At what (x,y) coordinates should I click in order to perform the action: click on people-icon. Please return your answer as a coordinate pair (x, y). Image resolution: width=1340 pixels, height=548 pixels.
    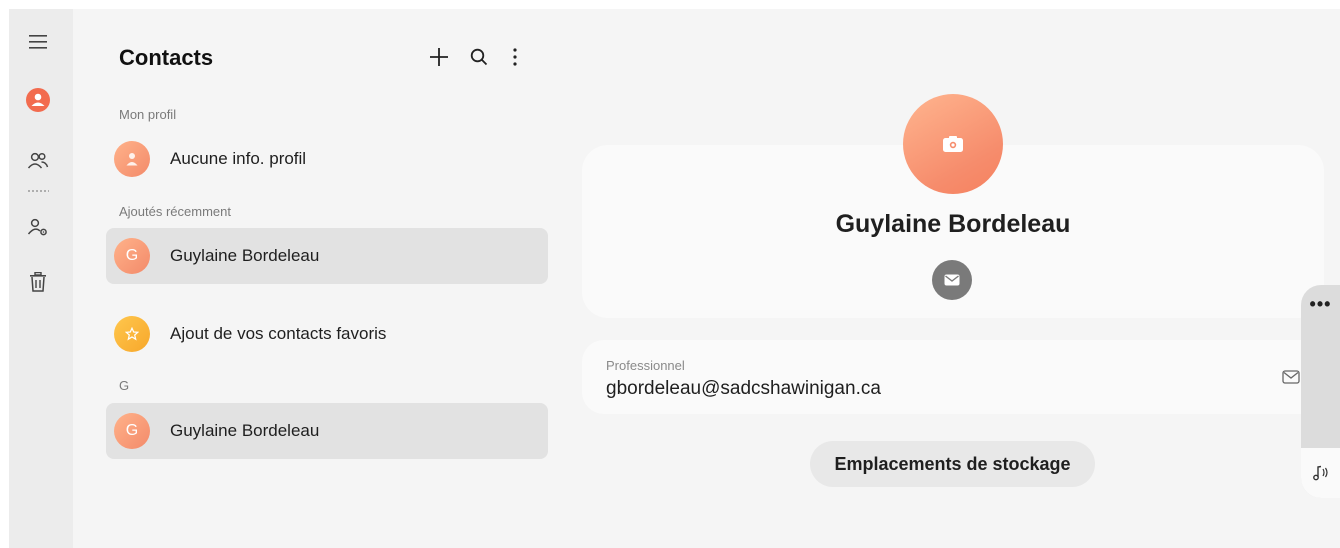
    Looking at the image, I should click on (38, 160).